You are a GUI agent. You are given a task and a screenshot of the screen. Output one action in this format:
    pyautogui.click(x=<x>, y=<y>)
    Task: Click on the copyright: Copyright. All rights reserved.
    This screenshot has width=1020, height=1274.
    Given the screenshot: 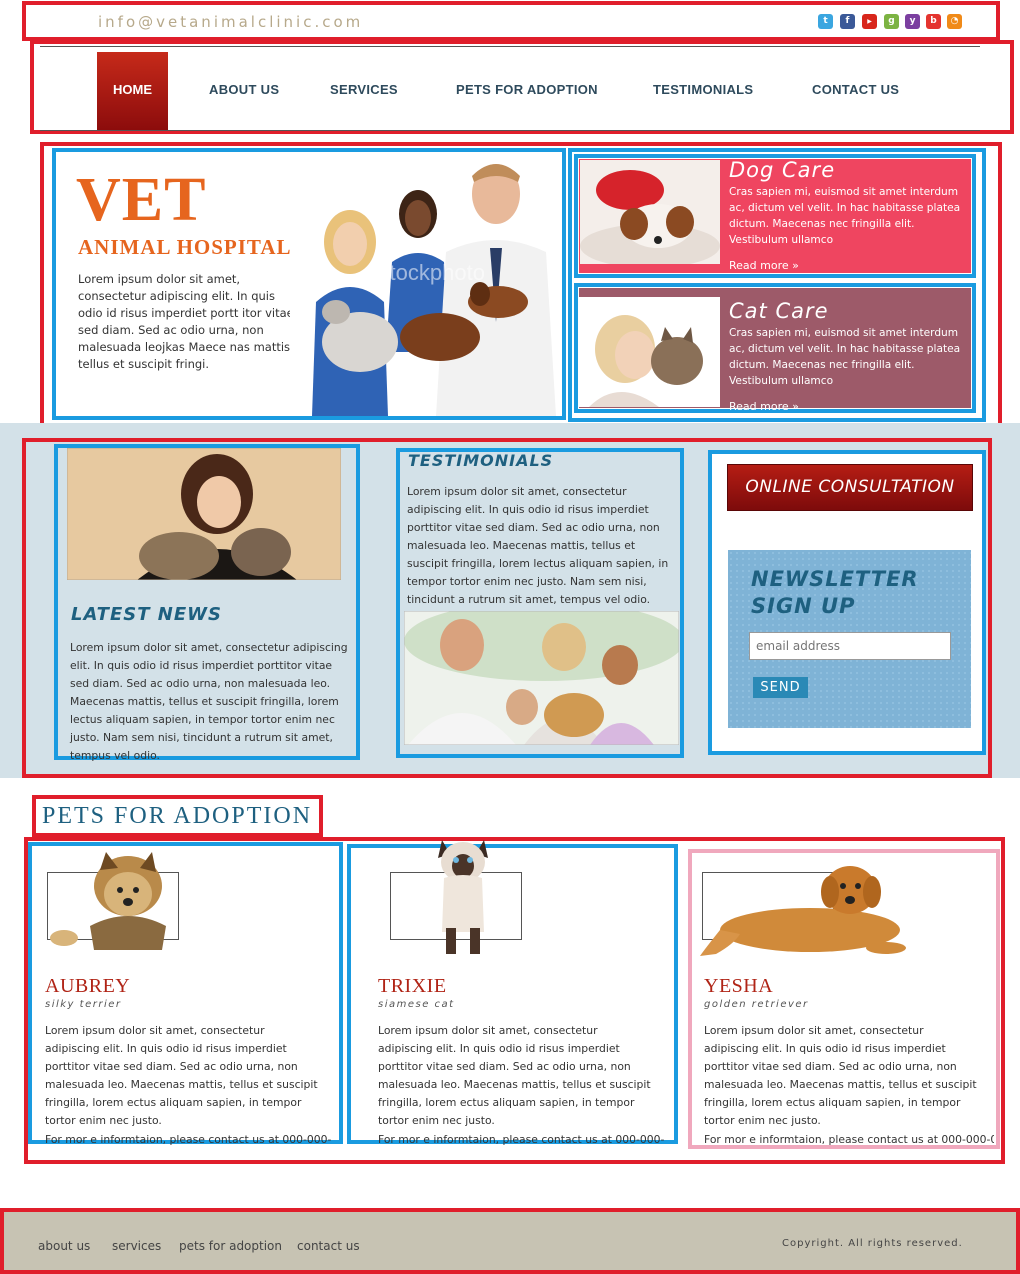 What is the action you would take?
    pyautogui.click(x=872, y=1243)
    